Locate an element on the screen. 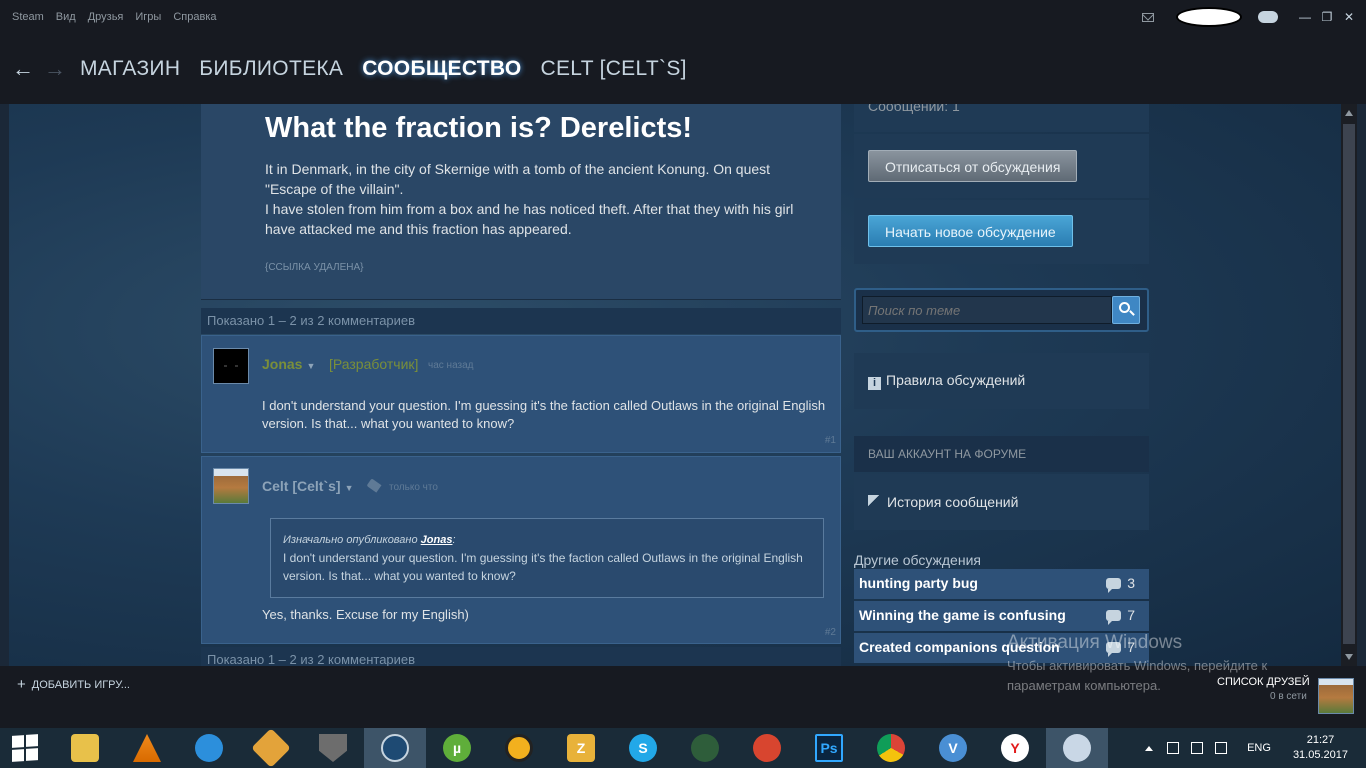 This screenshot has width=1366, height=768. watermark-title: Активация Windows is located at coordinates (1095, 642).